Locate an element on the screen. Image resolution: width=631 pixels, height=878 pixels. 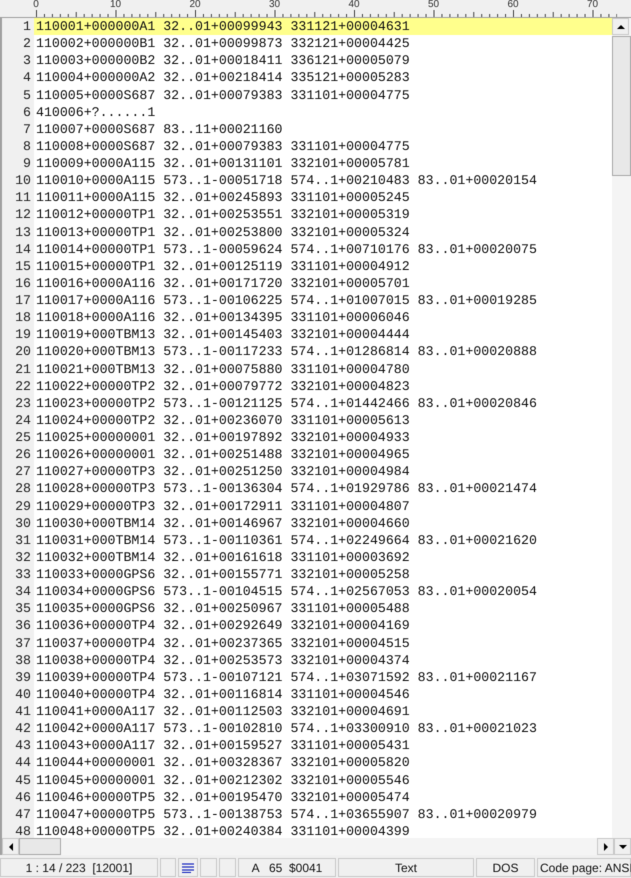
line-text: 110030+000TBM14 32..01+00146967 332101+00004660 is located at coordinates (223, 523).